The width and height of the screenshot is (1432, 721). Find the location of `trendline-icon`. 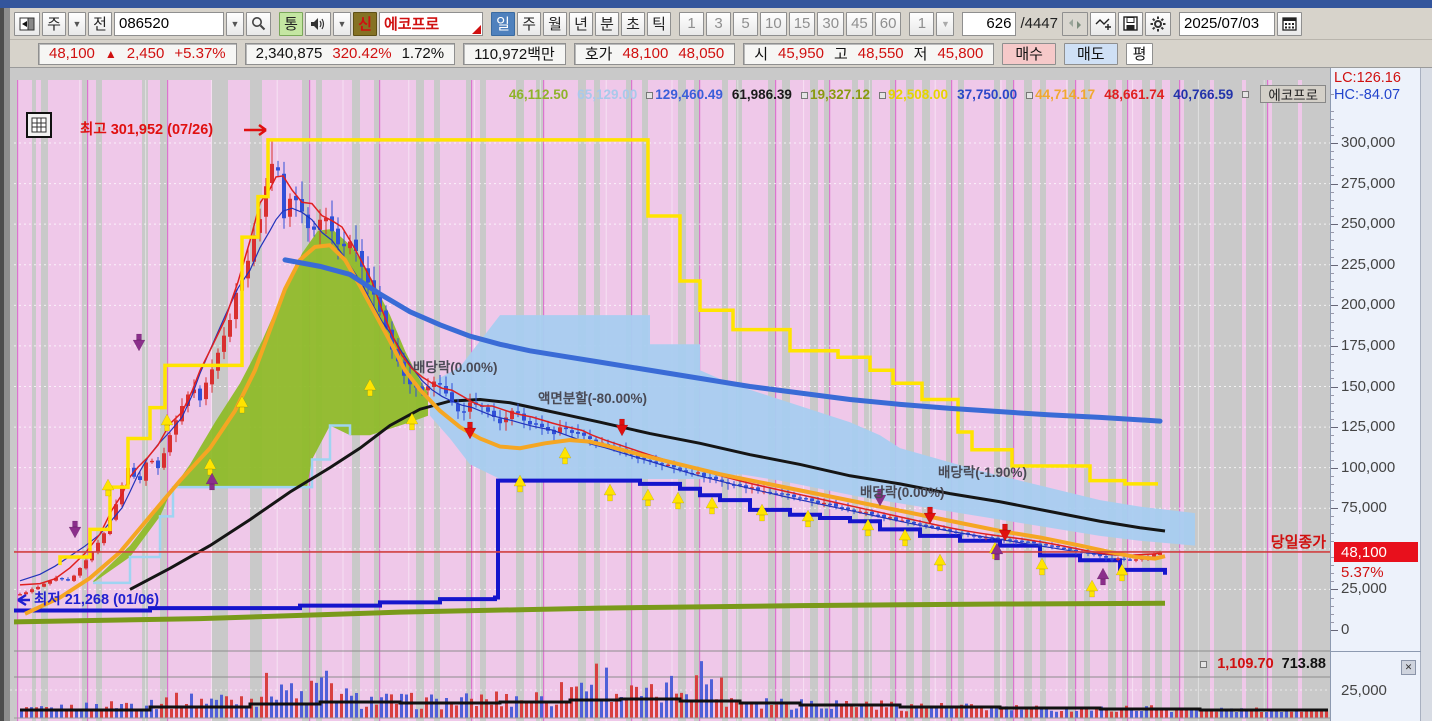

trendline-icon is located at coordinates (1102, 23).